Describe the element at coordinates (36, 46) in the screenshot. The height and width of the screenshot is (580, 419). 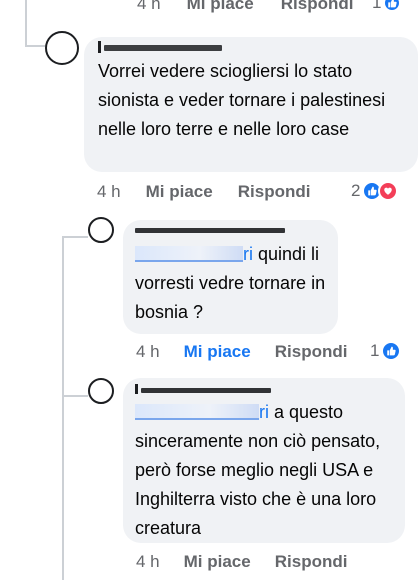
I see `thread-branch-main` at that location.